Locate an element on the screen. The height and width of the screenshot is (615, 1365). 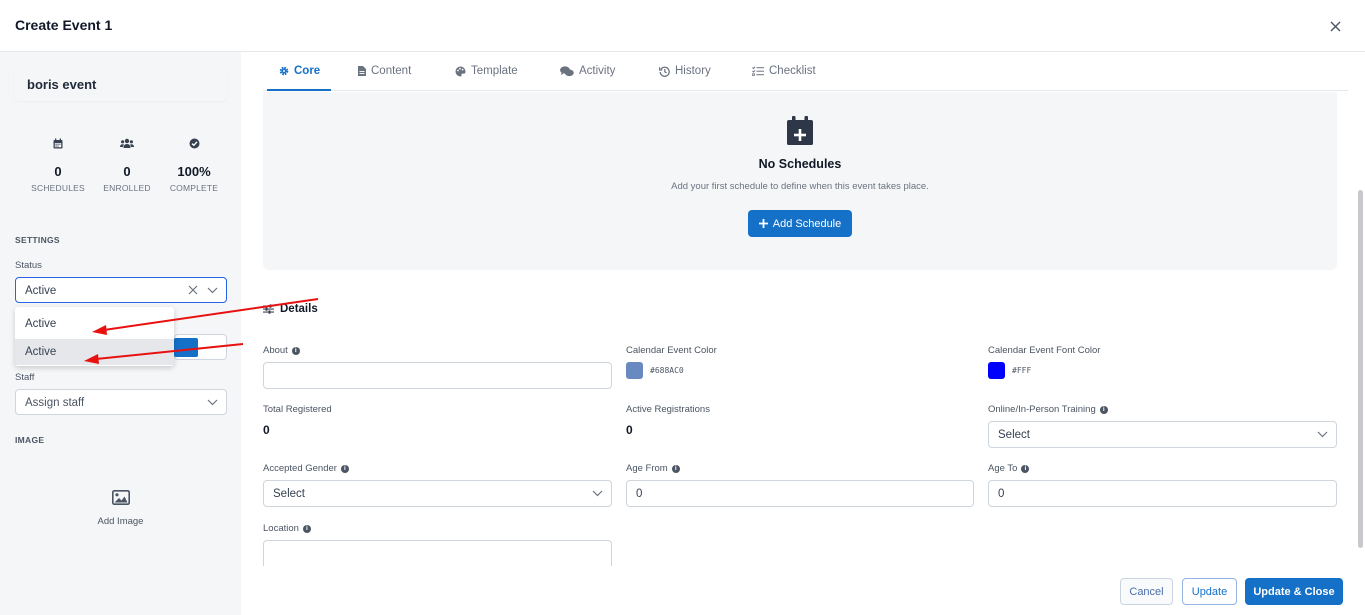
total-registered-value: 0 is located at coordinates (266, 430).